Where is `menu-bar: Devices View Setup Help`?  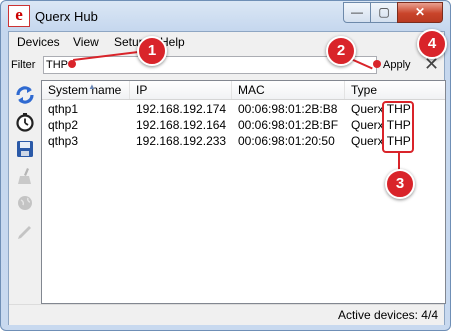
menu-bar: Devices View Setup Help is located at coordinates (226, 42).